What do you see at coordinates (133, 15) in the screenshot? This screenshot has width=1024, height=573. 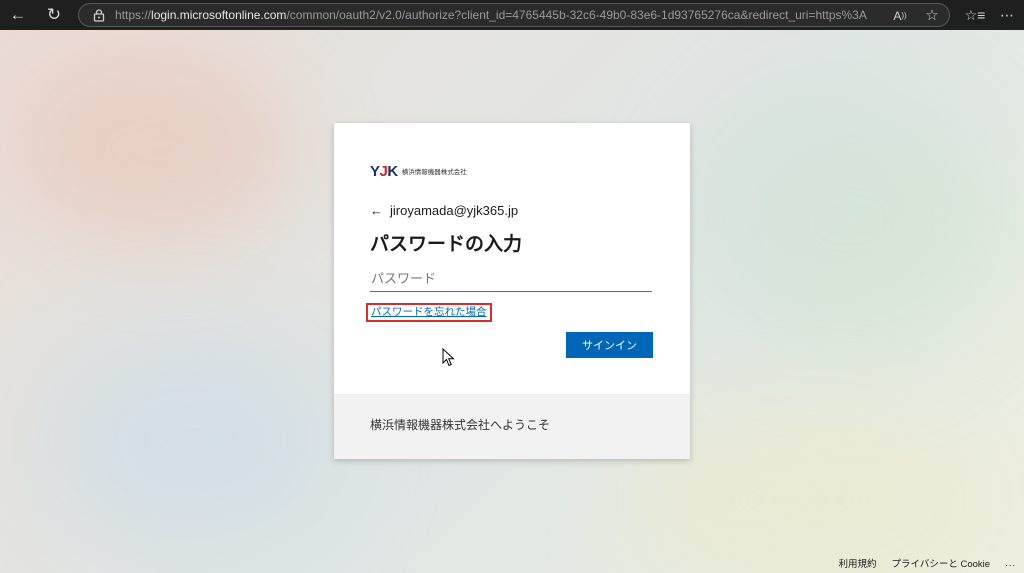 I see `url-prefix: https://` at bounding box center [133, 15].